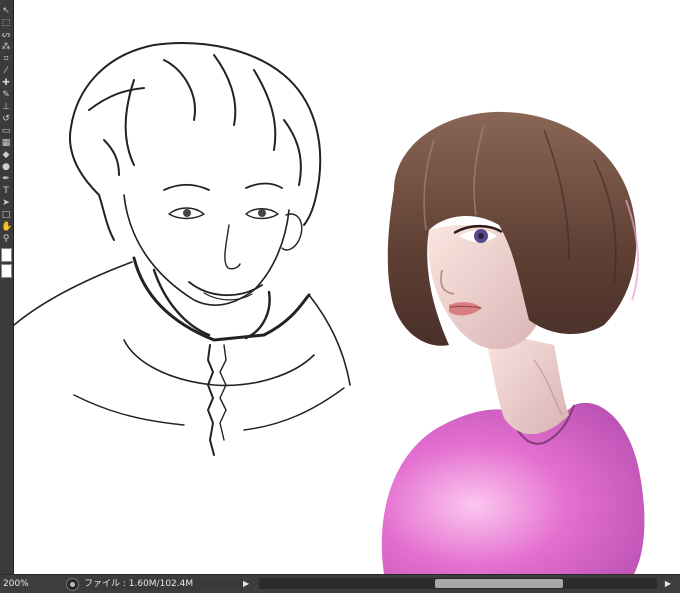  I want to click on background-color-swatch, so click(6, 271).